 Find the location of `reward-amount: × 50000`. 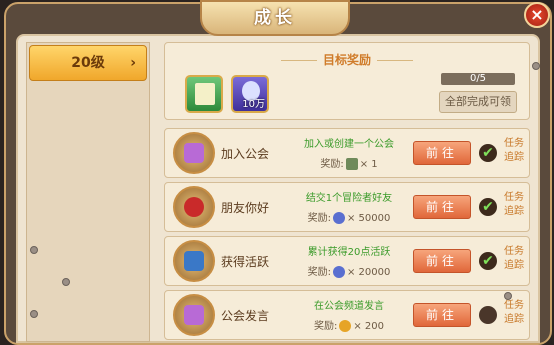

reward-amount: × 50000 is located at coordinates (369, 218).